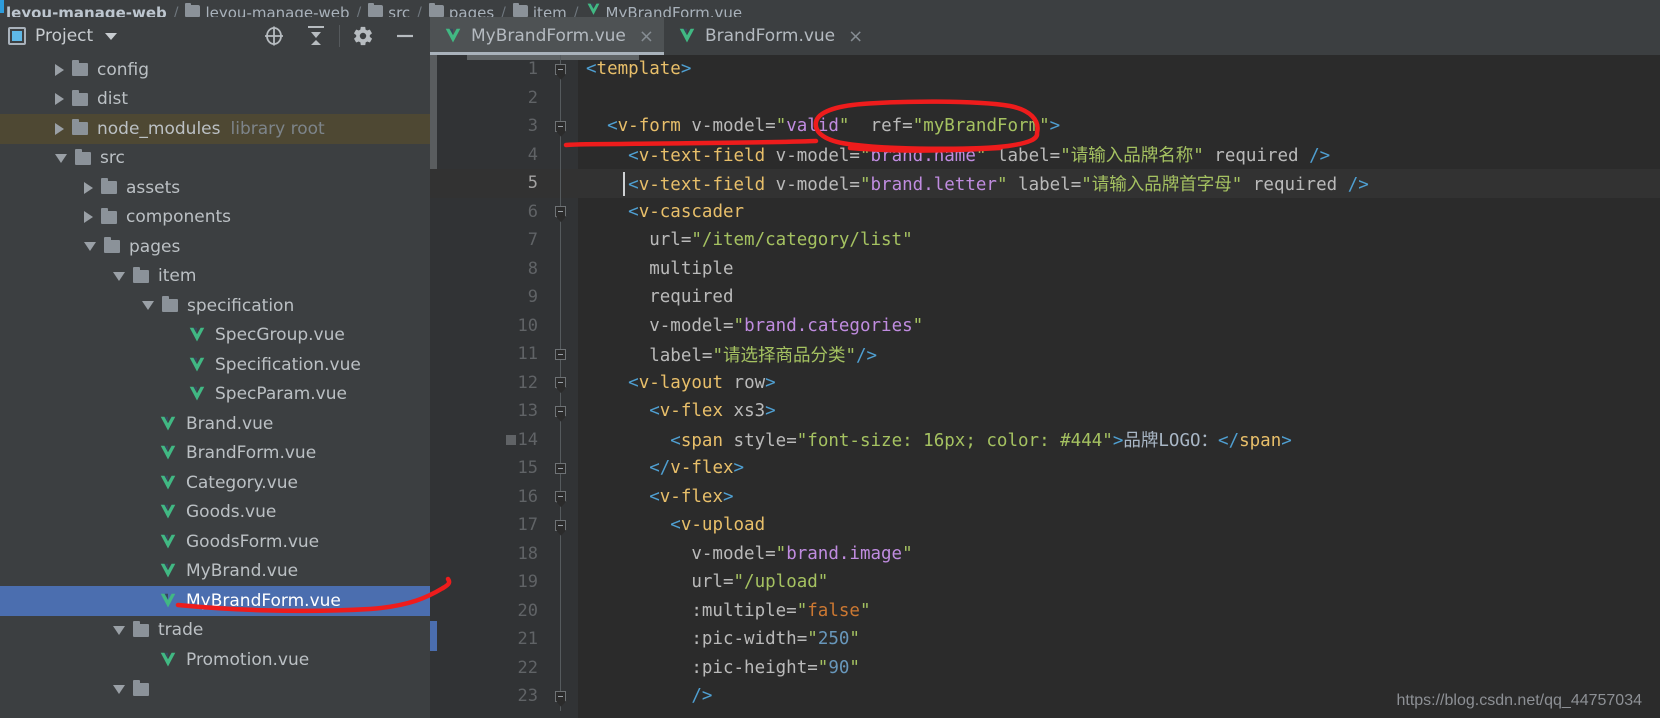  Describe the element at coordinates (539, 8) in the screenshot. I see `breadcrumb-item-5: item` at that location.